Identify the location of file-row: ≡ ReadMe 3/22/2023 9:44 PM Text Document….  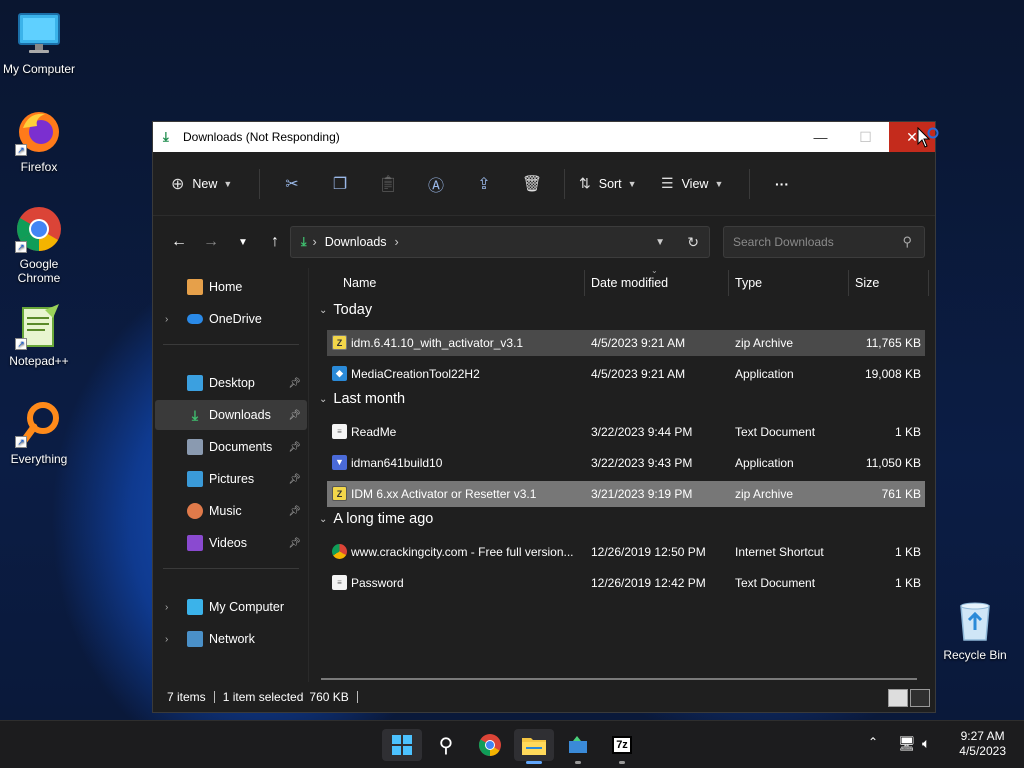
(626, 432).